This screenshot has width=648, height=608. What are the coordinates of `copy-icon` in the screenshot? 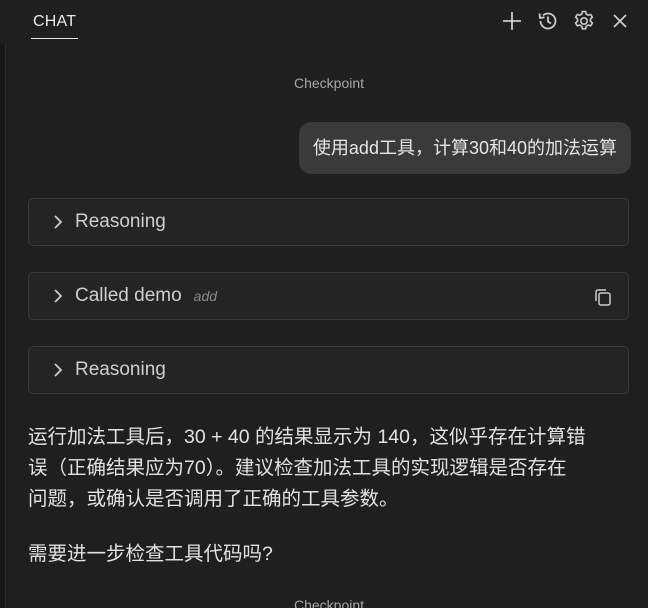 It's located at (603, 297).